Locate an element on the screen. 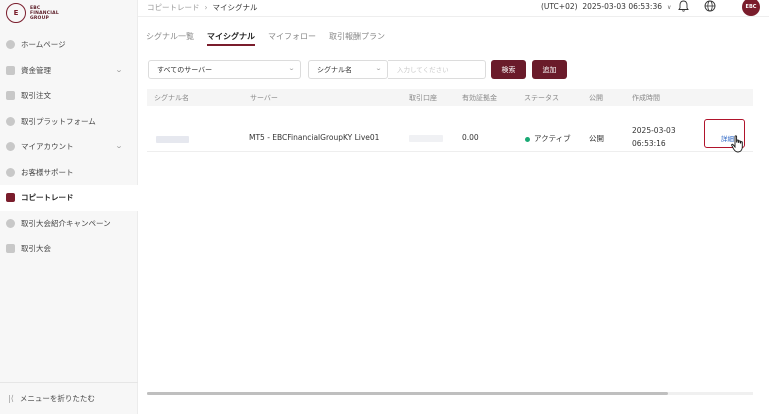 The width and height of the screenshot is (769, 414). sidebar-item-label: 取引プラットフォーム is located at coordinates (58, 121).